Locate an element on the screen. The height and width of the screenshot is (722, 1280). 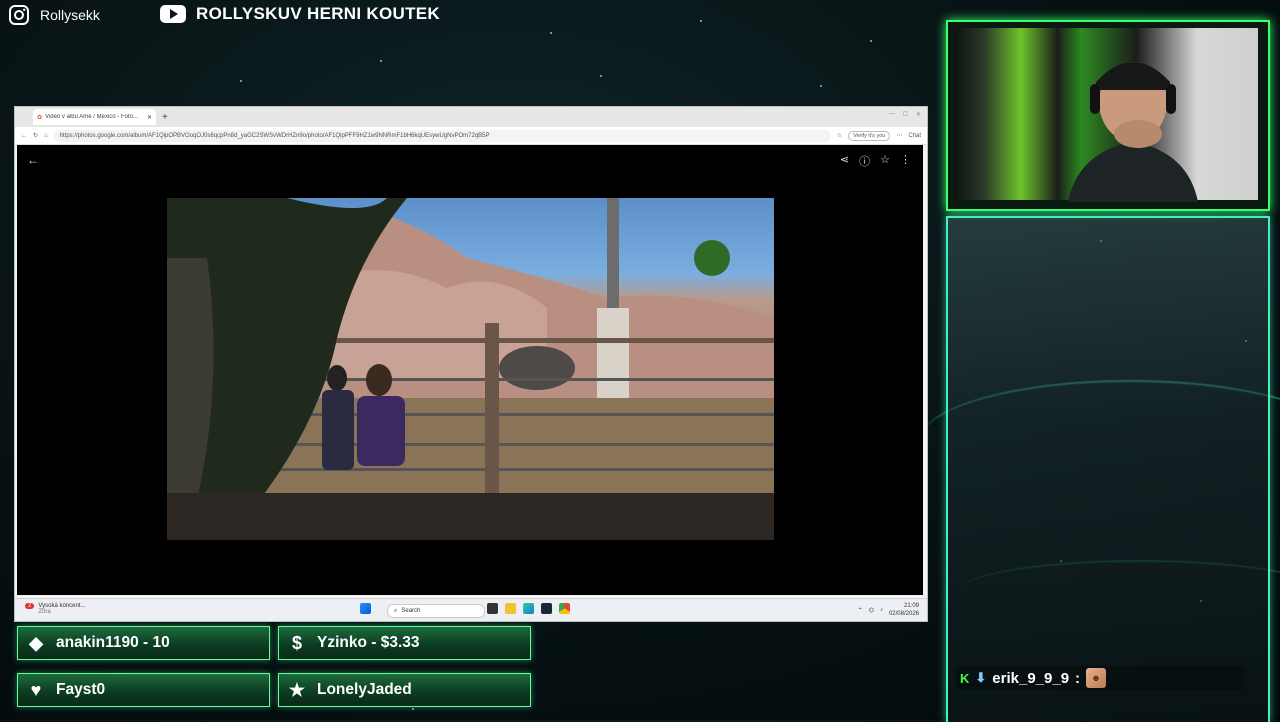
task-view-icon is located at coordinates (492, 608).